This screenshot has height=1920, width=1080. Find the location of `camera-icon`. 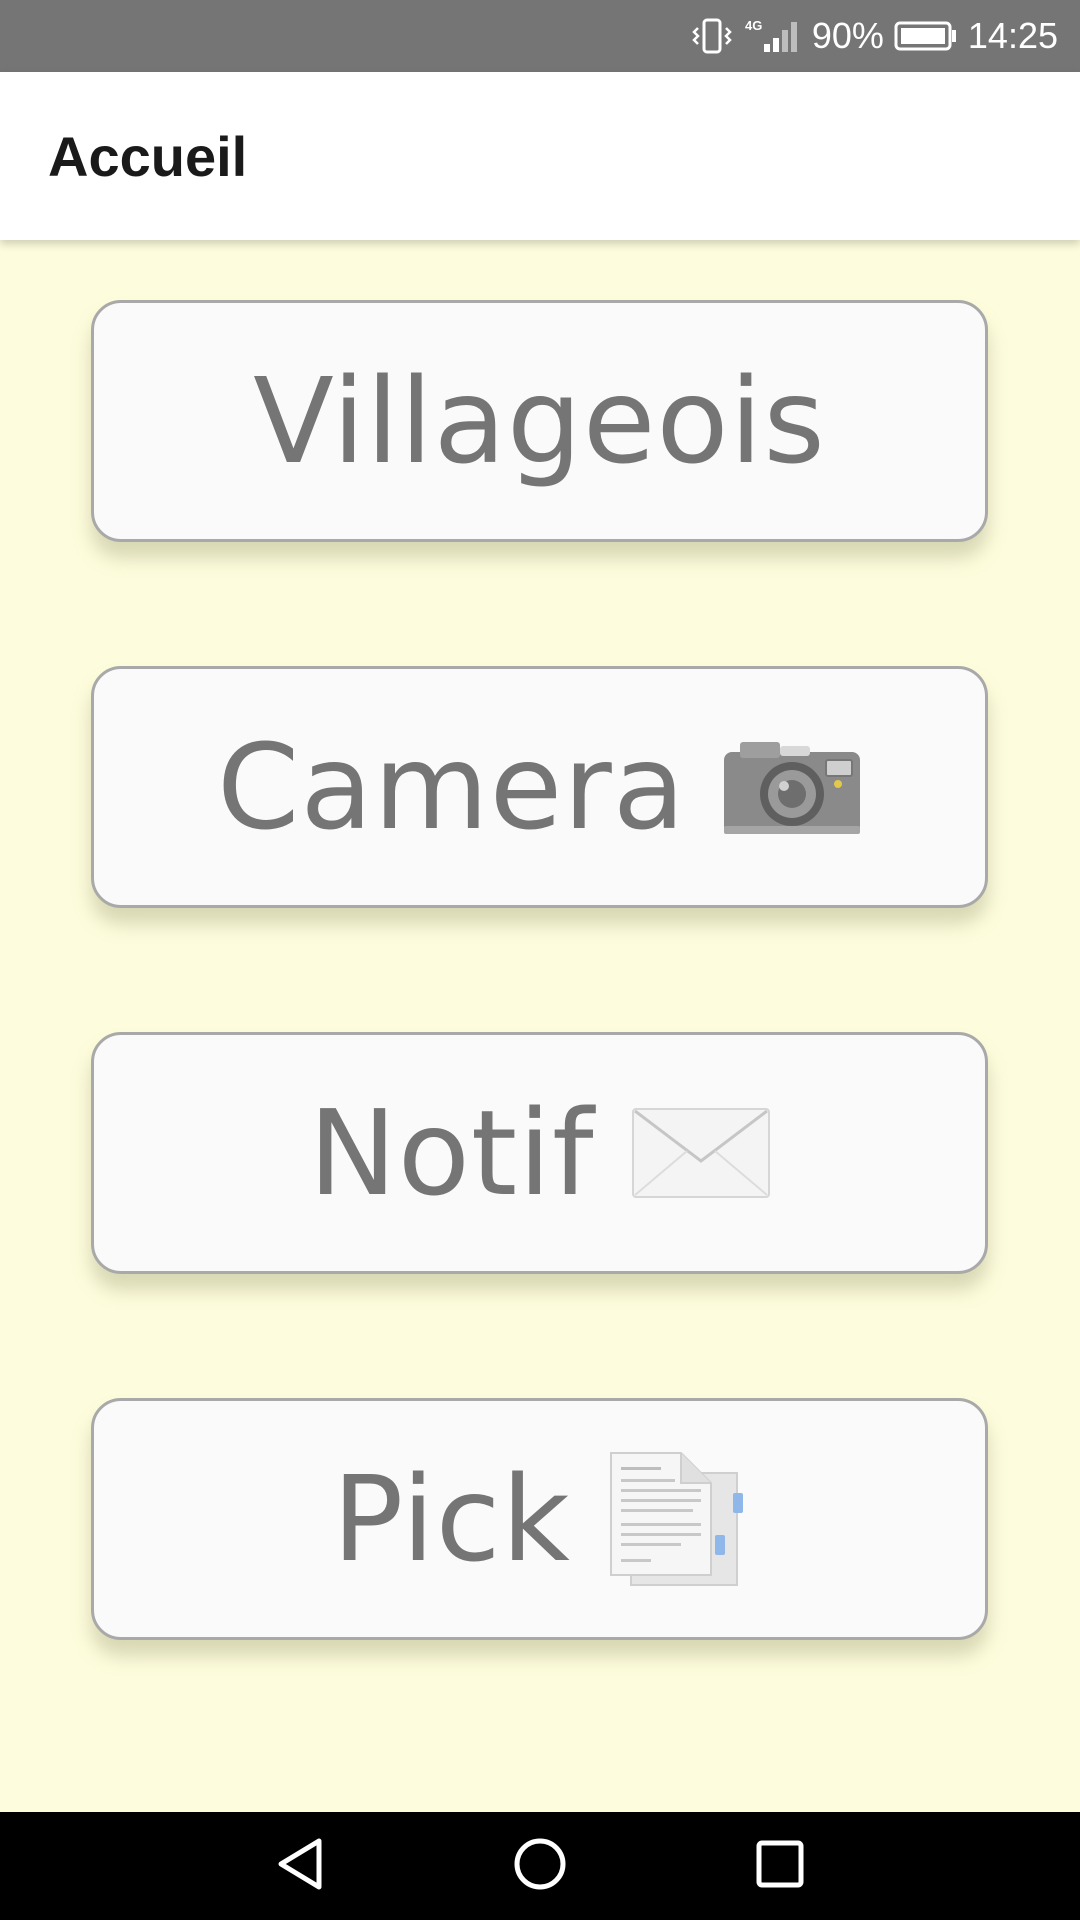

camera-icon is located at coordinates (792, 787).